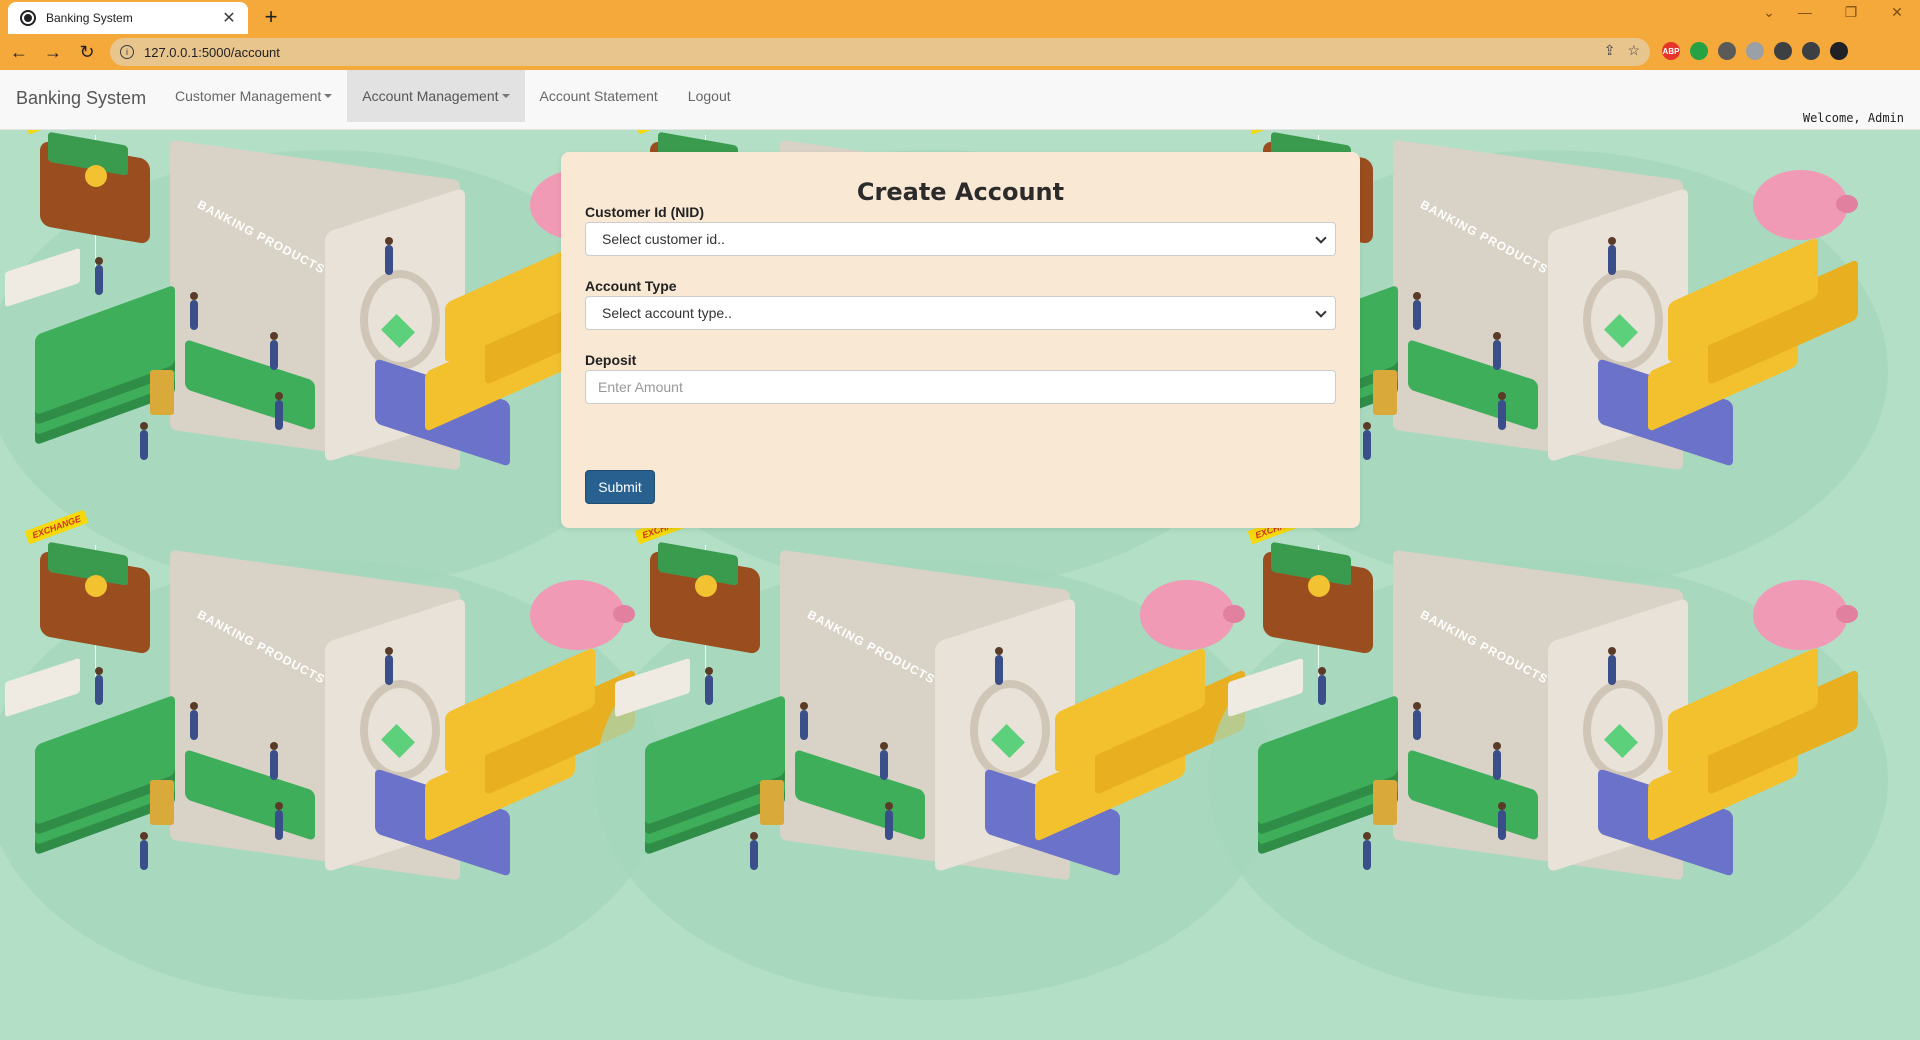 The height and width of the screenshot is (1040, 1920). What do you see at coordinates (880, 52) in the screenshot?
I see `address-bar: i 127.0.0.1:5000/account ⇪ ☆` at bounding box center [880, 52].